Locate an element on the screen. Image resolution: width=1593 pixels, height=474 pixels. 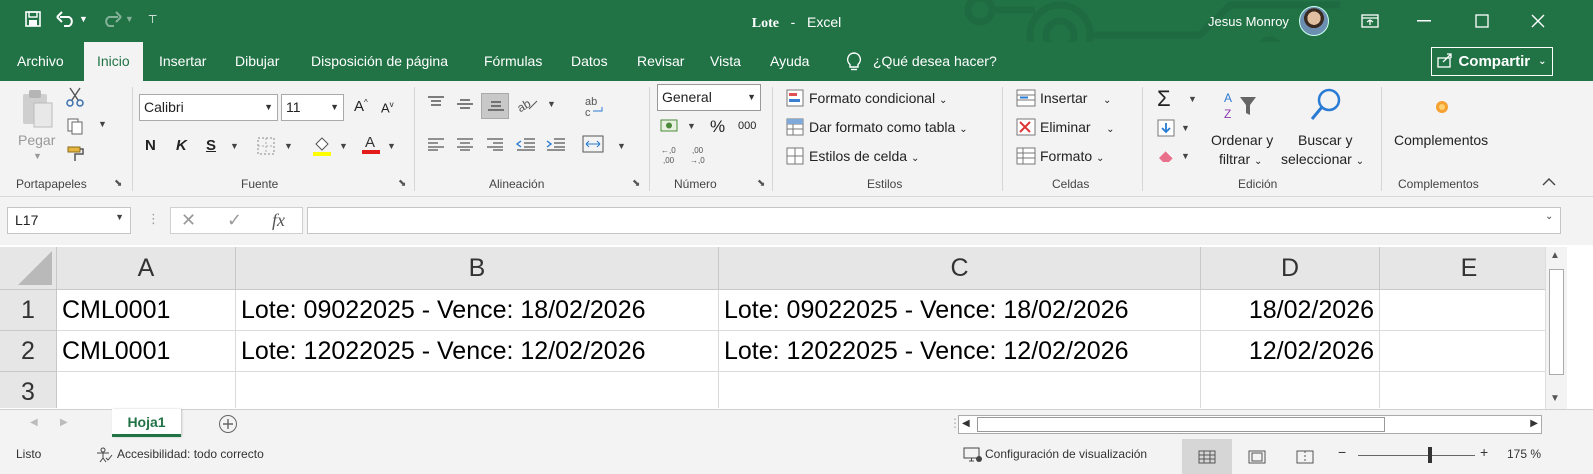
cell-d3 is located at coordinates (1290, 390).